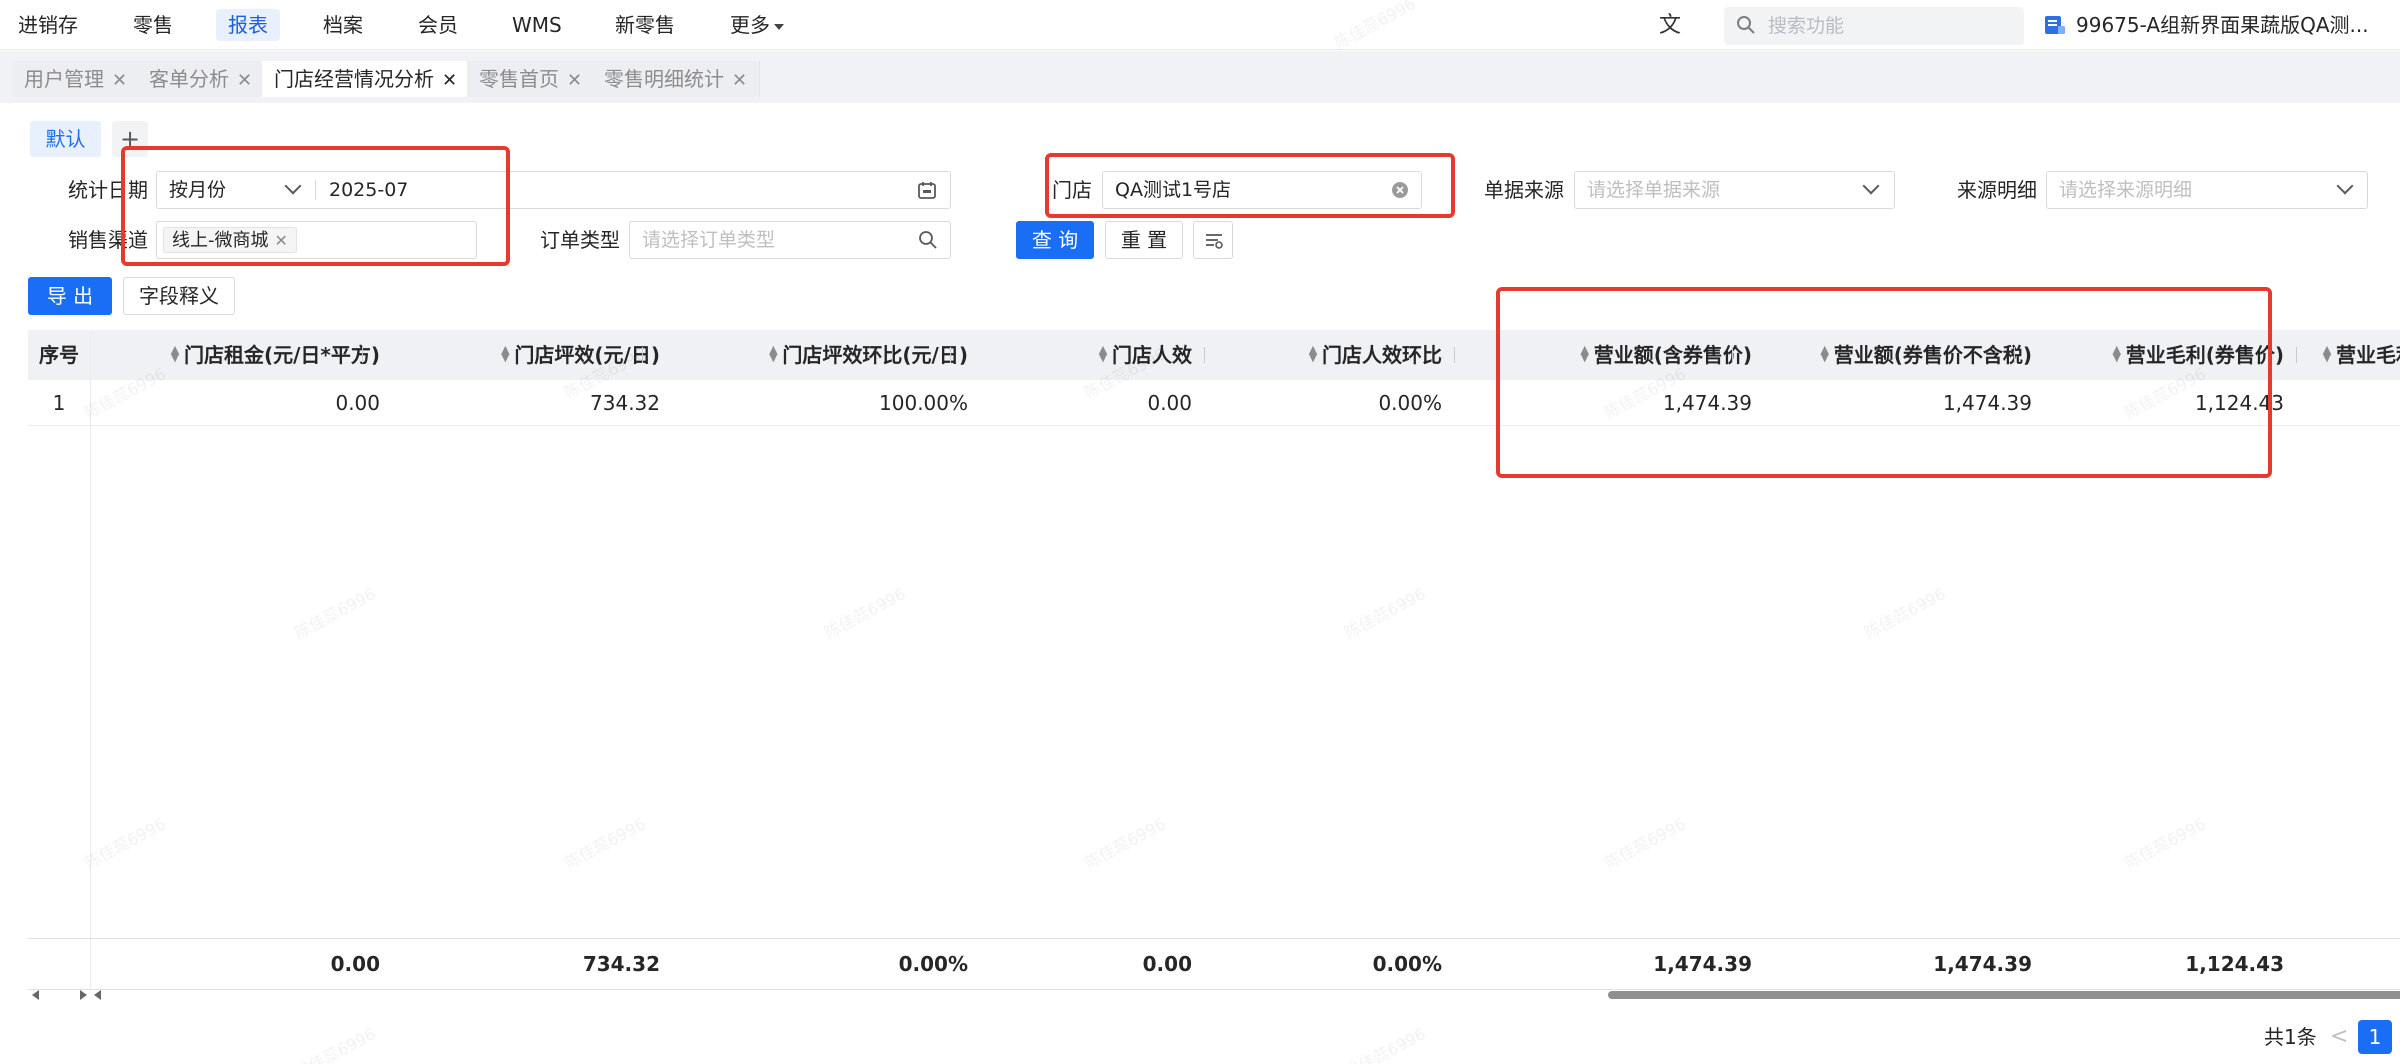  What do you see at coordinates (1672, 355) in the screenshot?
I see `col-label: 营业额(含券售价)` at bounding box center [1672, 355].